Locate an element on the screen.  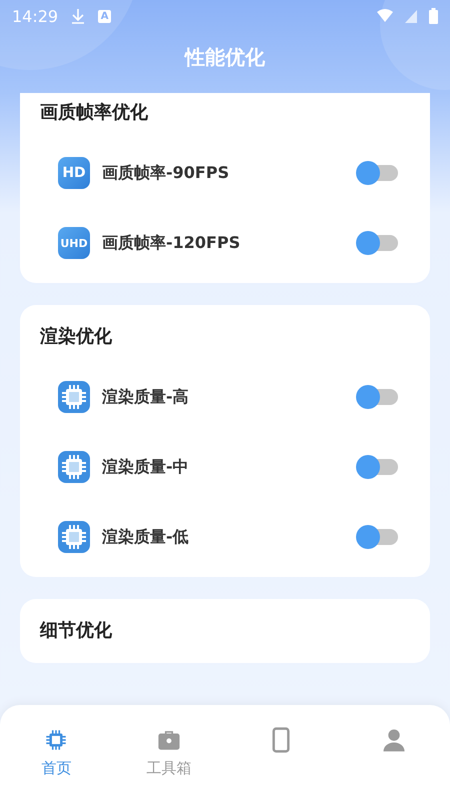
option-label: 画质帧率-90FPS is located at coordinates (166, 173).